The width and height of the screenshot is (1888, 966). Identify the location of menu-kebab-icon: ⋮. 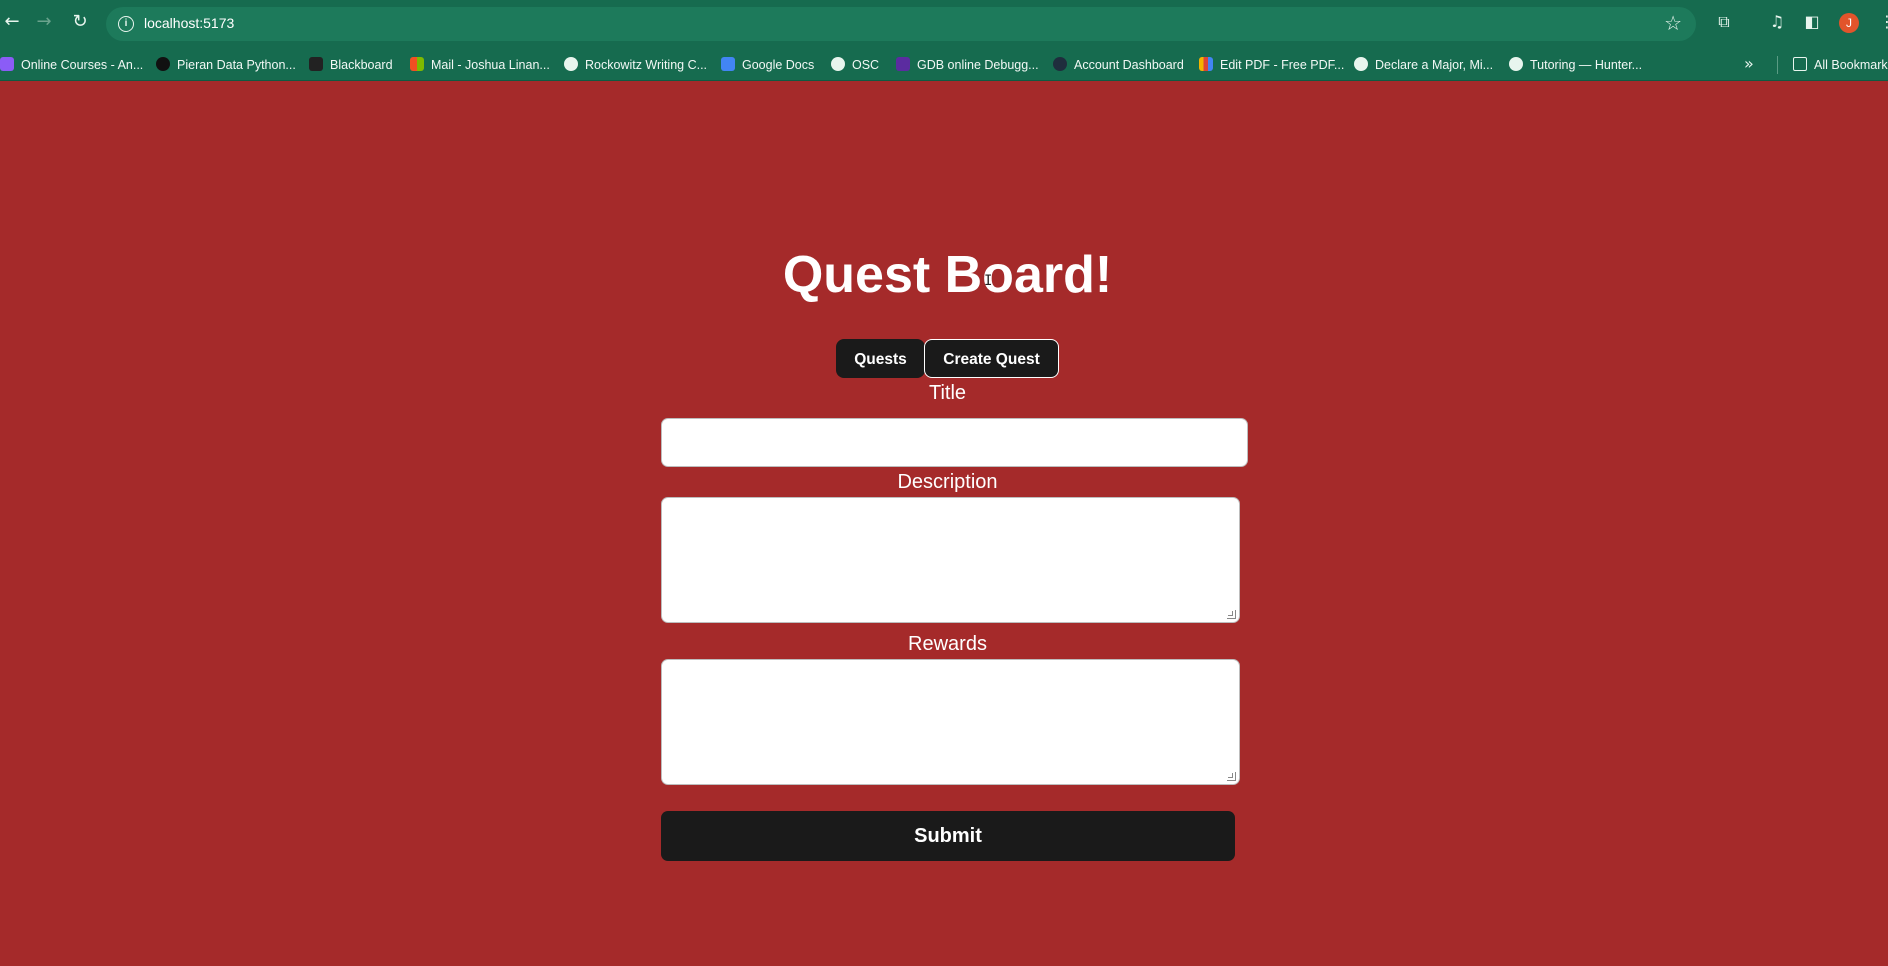
(1882, 22).